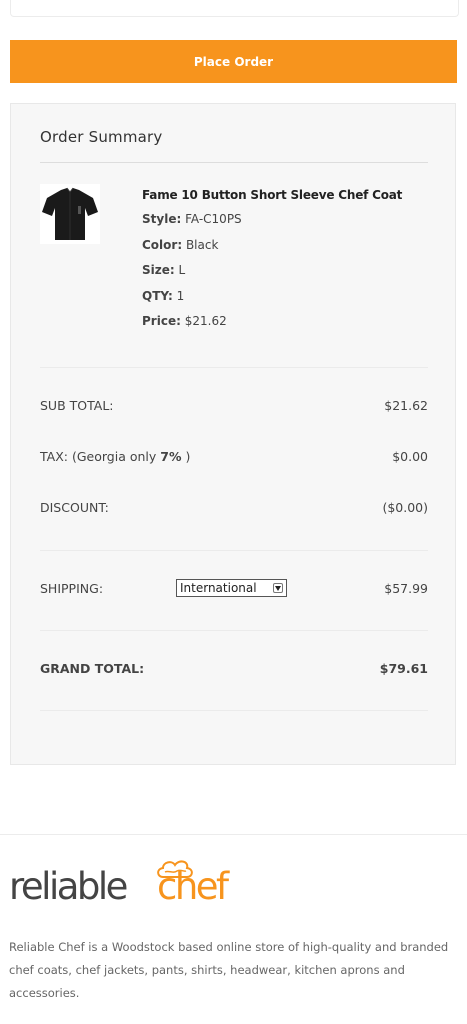  Describe the element at coordinates (162, 244) in the screenshot. I see `spec-label: Color:` at that location.